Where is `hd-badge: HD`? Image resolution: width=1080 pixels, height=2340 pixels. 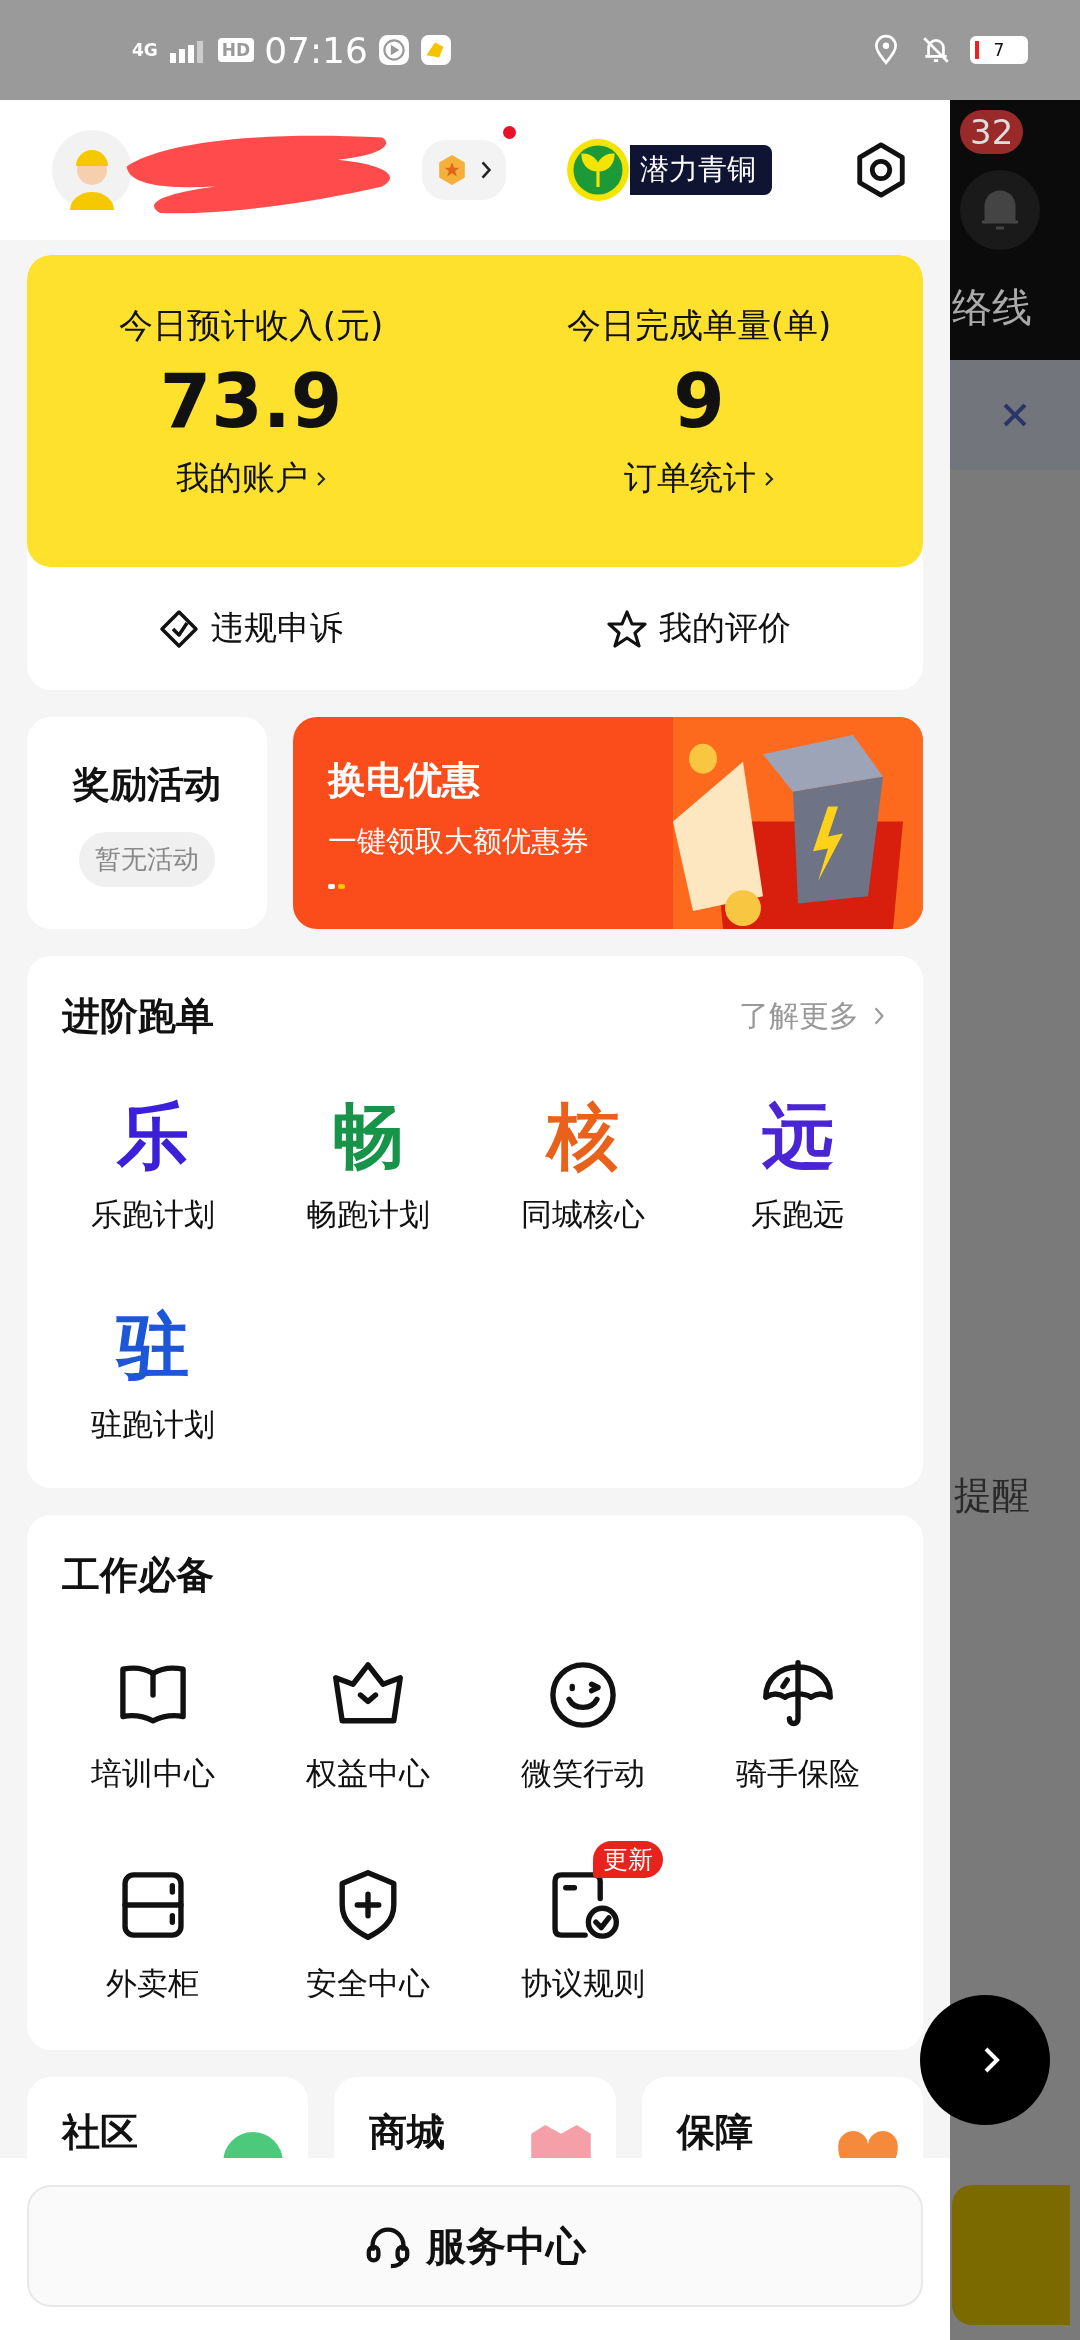
hd-badge: HD is located at coordinates (236, 50).